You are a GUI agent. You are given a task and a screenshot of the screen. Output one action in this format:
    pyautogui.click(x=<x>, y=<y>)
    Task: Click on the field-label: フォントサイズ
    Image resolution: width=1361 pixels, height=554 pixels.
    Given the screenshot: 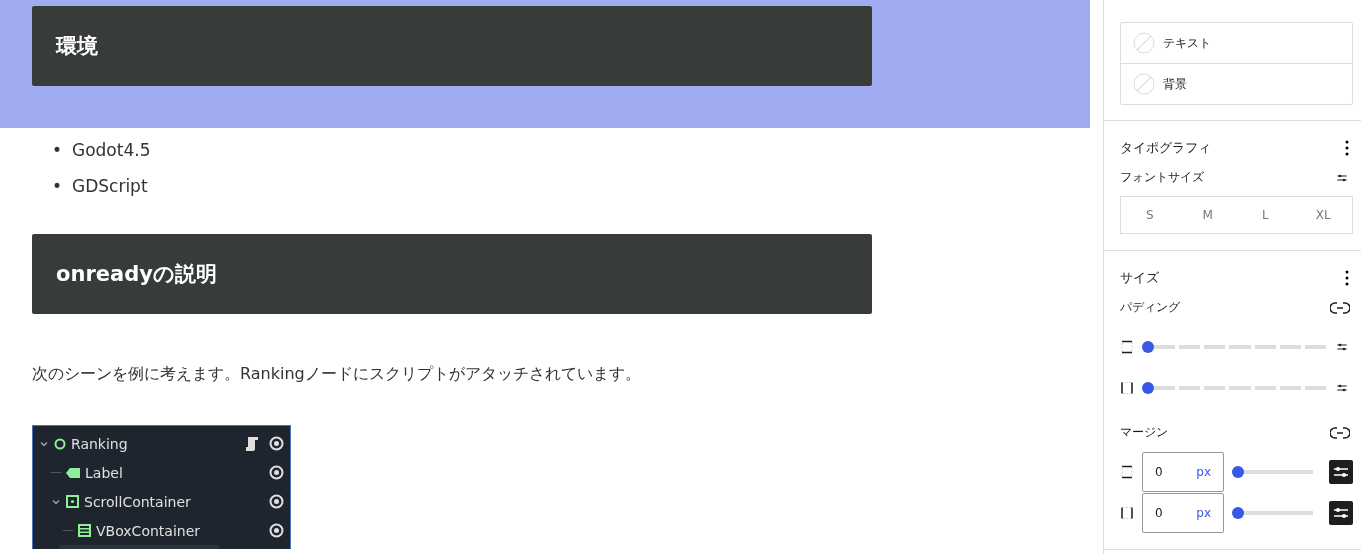 What is the action you would take?
    pyautogui.click(x=1162, y=177)
    